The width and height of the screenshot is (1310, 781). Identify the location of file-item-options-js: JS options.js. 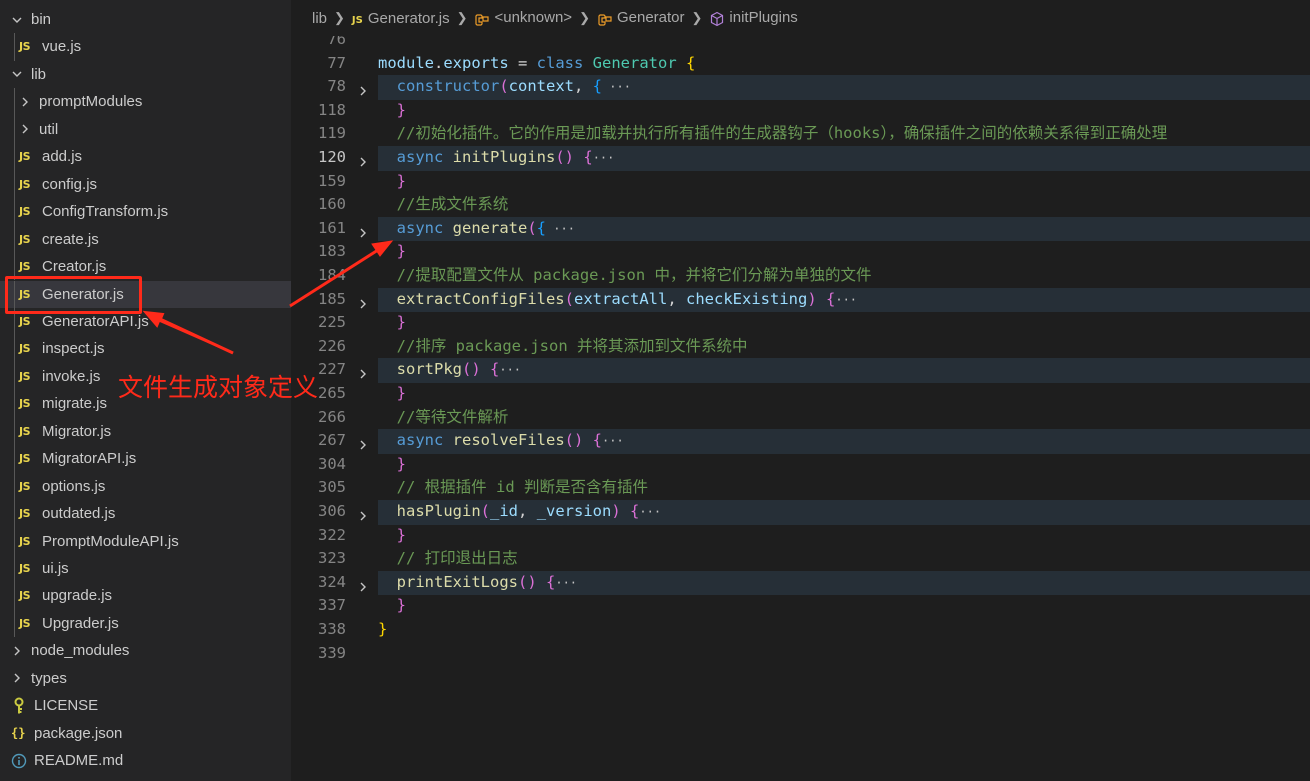
(145, 486).